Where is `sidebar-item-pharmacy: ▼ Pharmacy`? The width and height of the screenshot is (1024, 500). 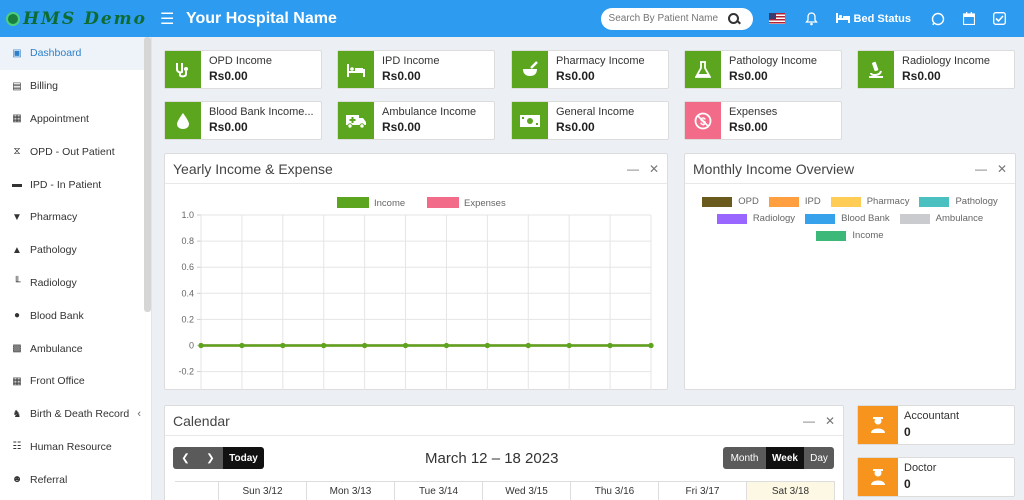
sidebar-item-pharmacy: ▼ Pharmacy is located at coordinates (75, 217).